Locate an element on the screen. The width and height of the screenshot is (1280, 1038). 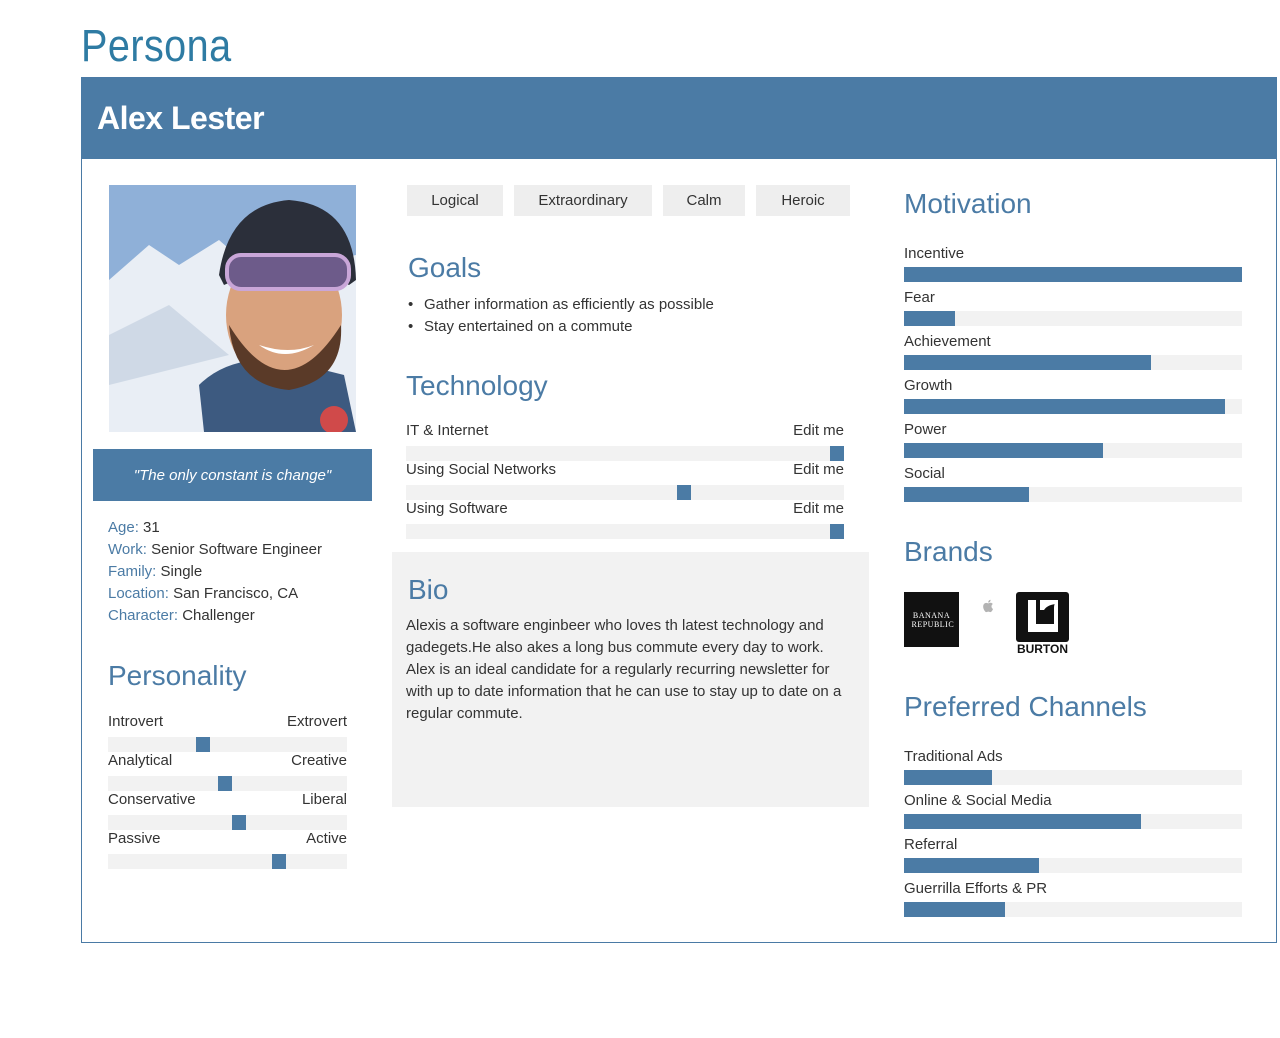
fact-work: Work: Senior Software Engineer is located at coordinates (215, 550).